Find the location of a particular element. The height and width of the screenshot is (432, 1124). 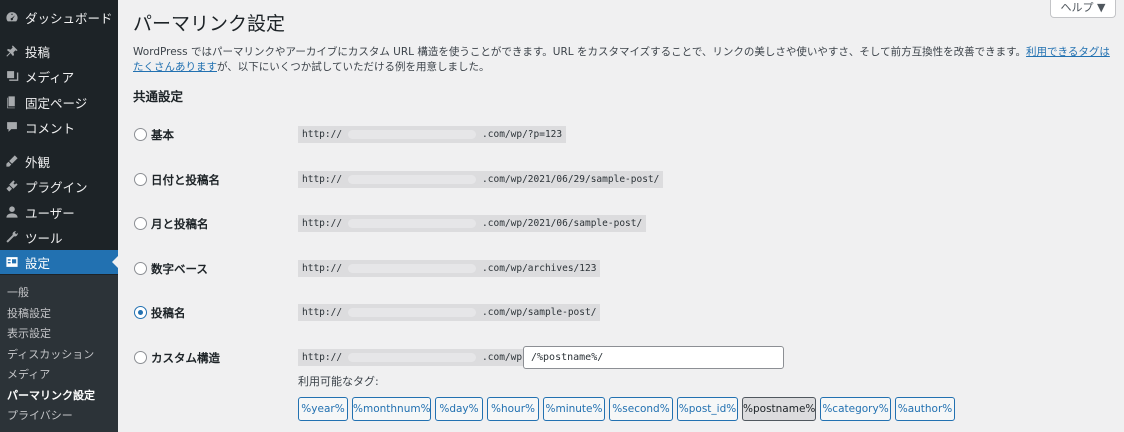

tag-button-postname: %postname% is located at coordinates (779, 409).